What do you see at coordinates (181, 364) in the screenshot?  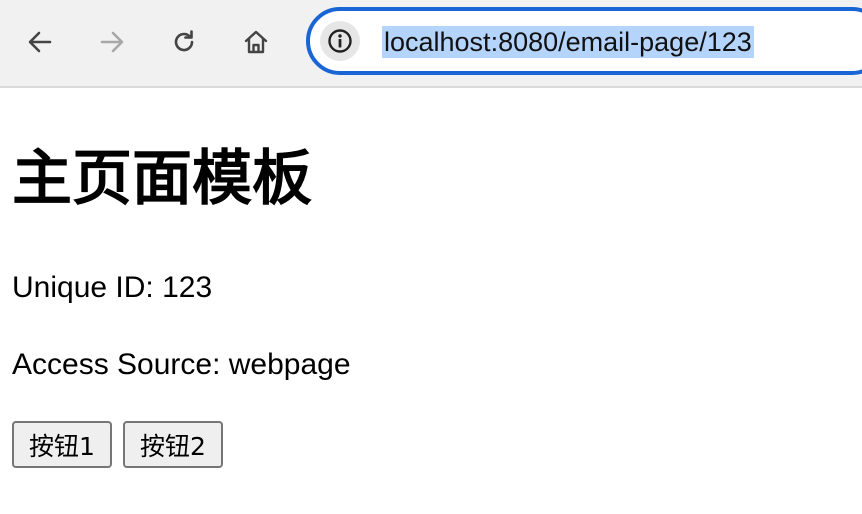 I see `access-source-text: Access Source: webpage` at bounding box center [181, 364].